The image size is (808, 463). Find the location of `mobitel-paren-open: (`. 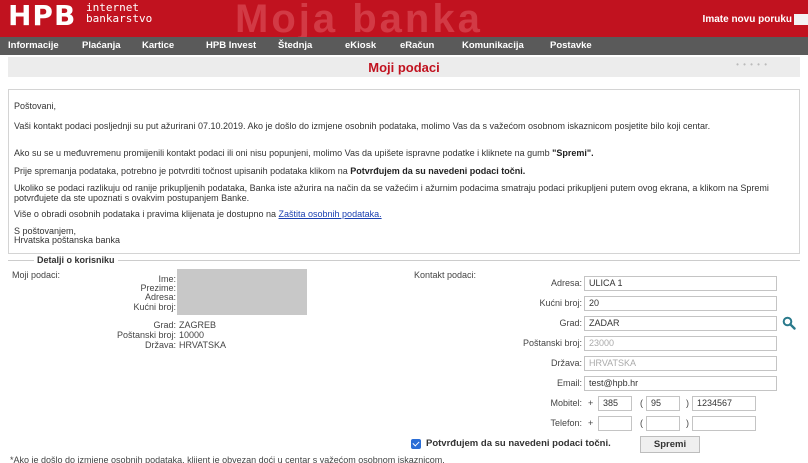

mobitel-paren-open: ( is located at coordinates (641, 403).